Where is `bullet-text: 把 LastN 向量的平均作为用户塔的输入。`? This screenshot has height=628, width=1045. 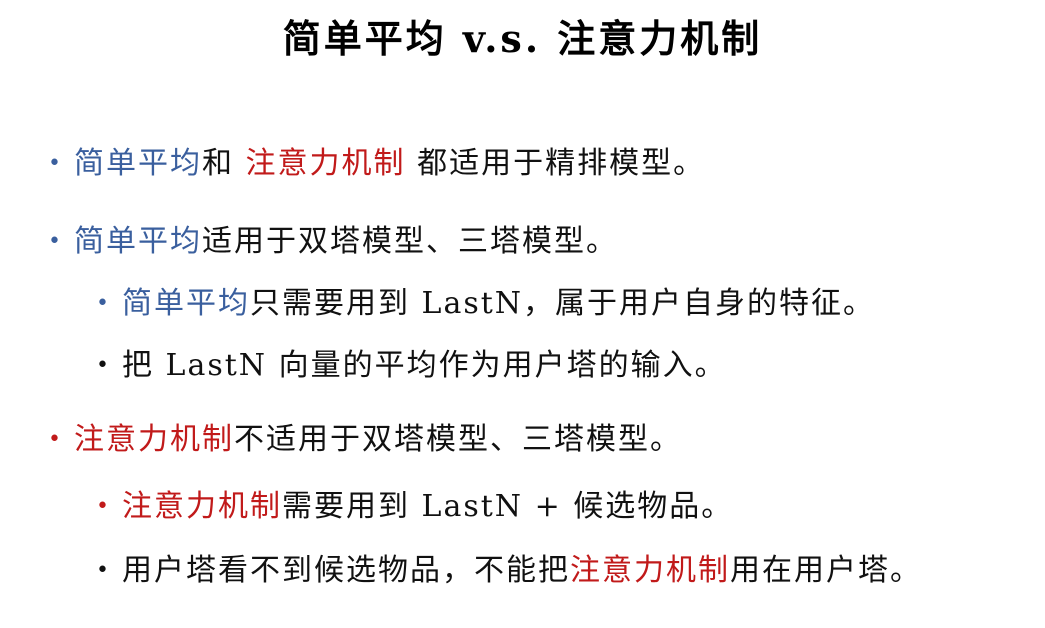 bullet-text: 把 LastN 向量的平均作为用户塔的输入。 is located at coordinates (424, 365).